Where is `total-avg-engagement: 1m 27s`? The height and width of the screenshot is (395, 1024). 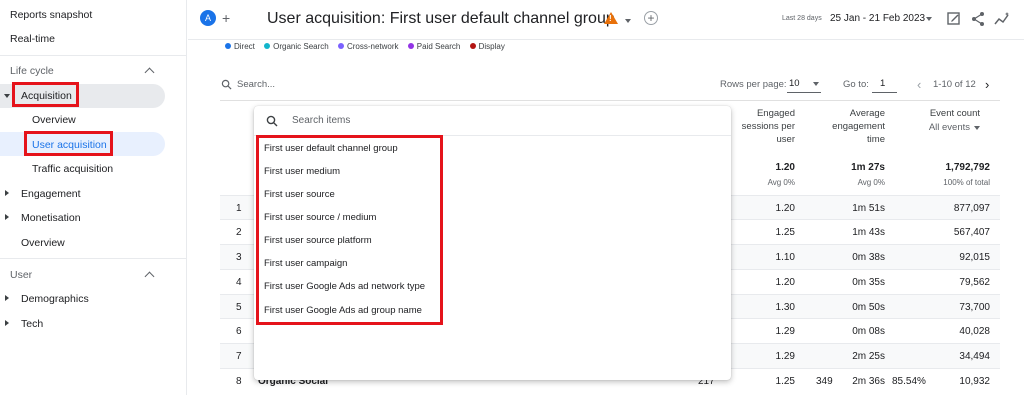
total-avg-engagement: 1m 27s is located at coordinates (868, 167).